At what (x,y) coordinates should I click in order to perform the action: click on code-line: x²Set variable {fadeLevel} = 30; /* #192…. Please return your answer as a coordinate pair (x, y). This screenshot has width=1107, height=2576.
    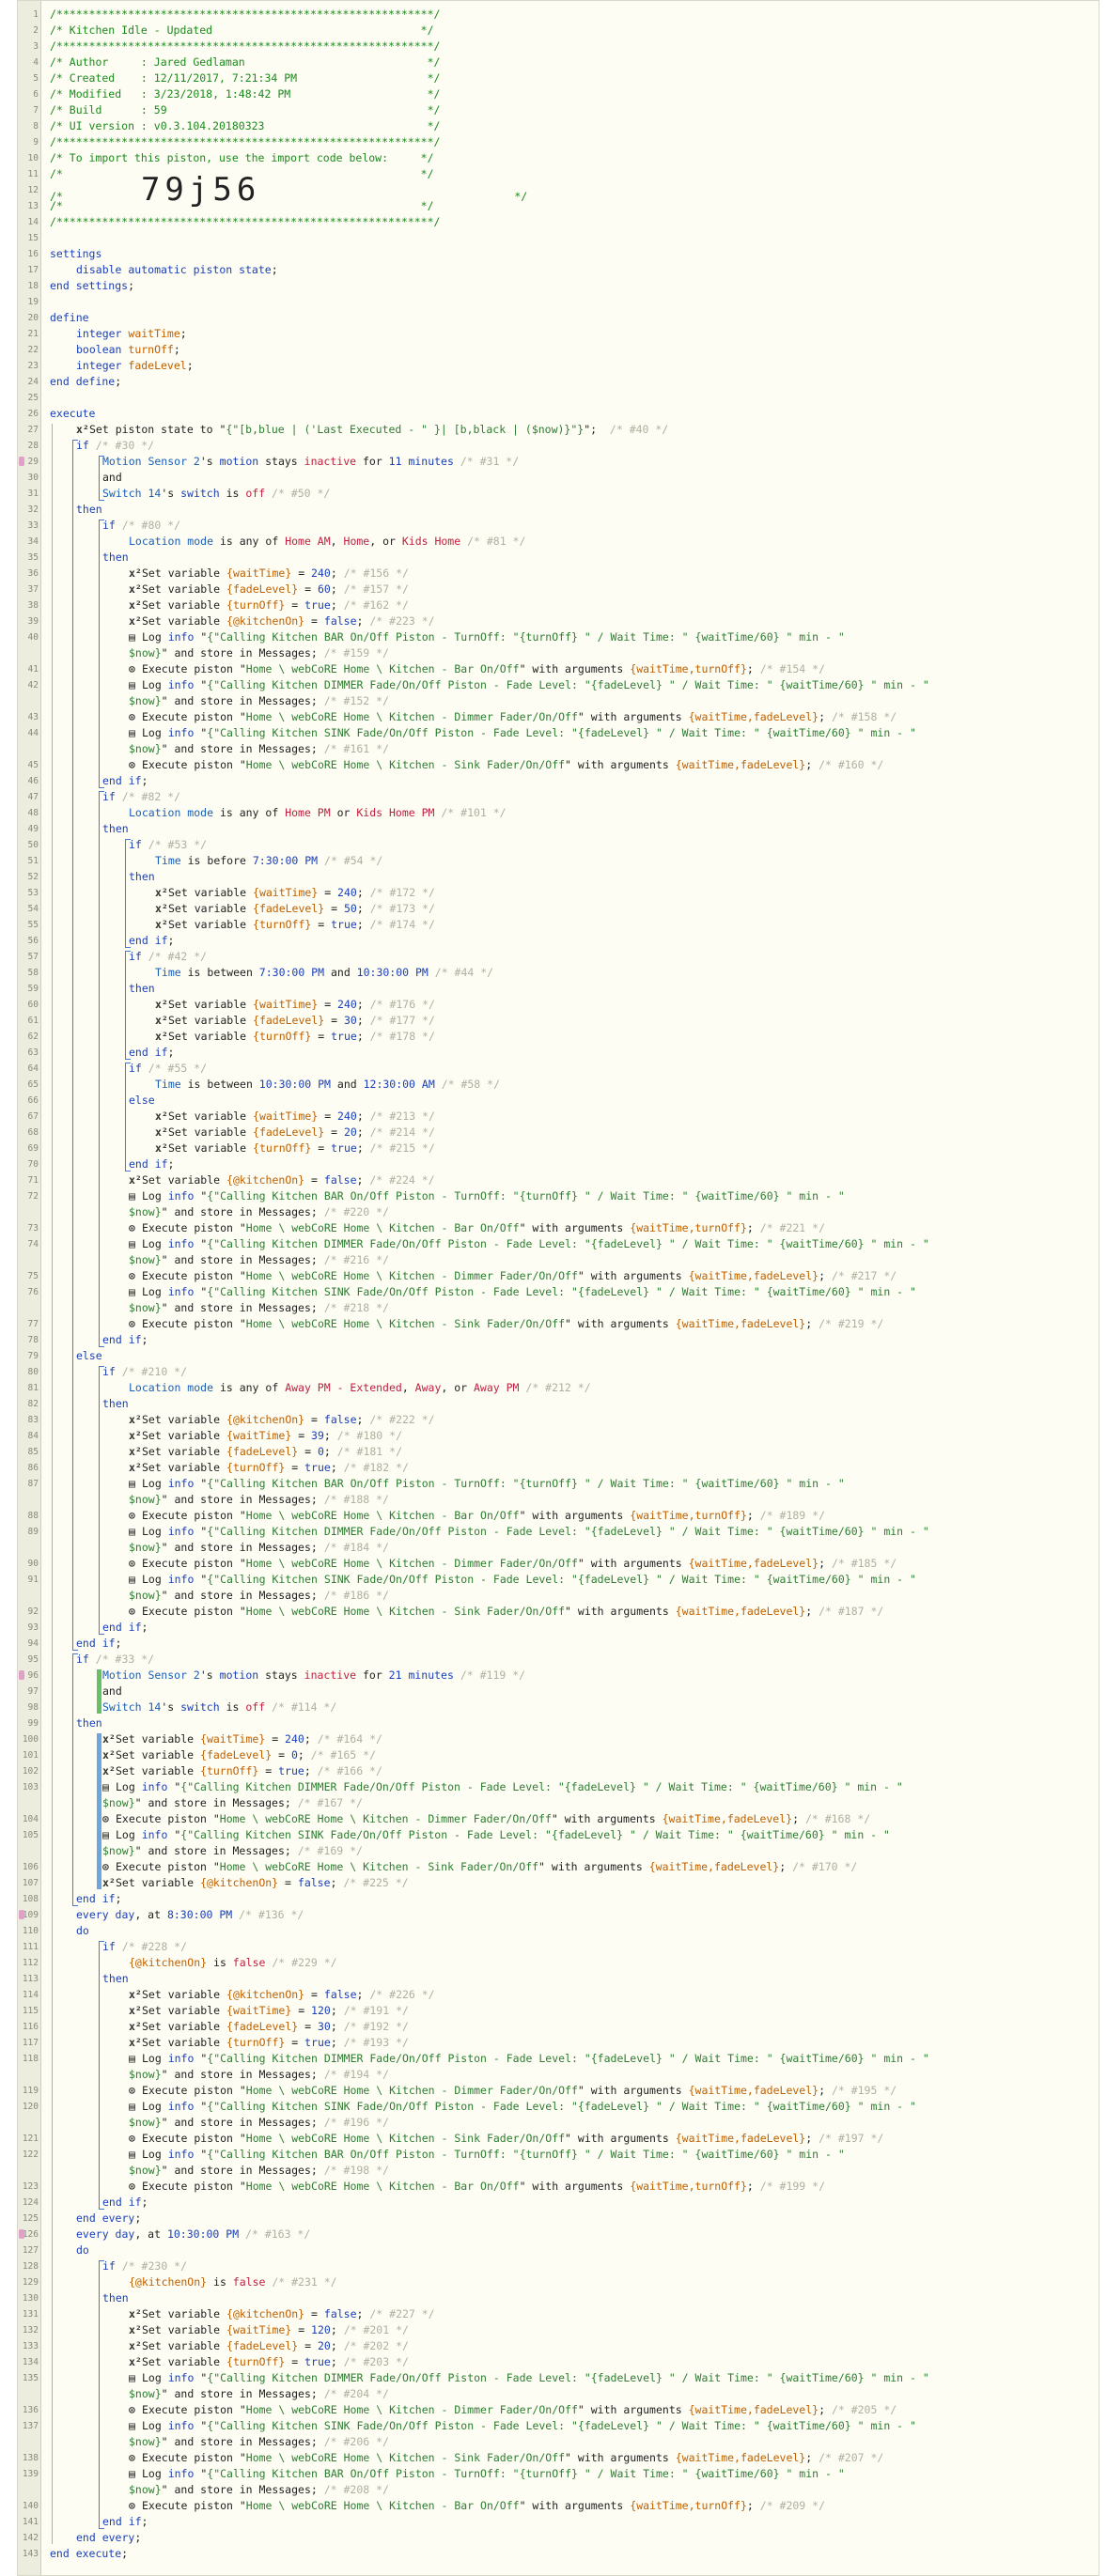
    Looking at the image, I should click on (269, 2027).